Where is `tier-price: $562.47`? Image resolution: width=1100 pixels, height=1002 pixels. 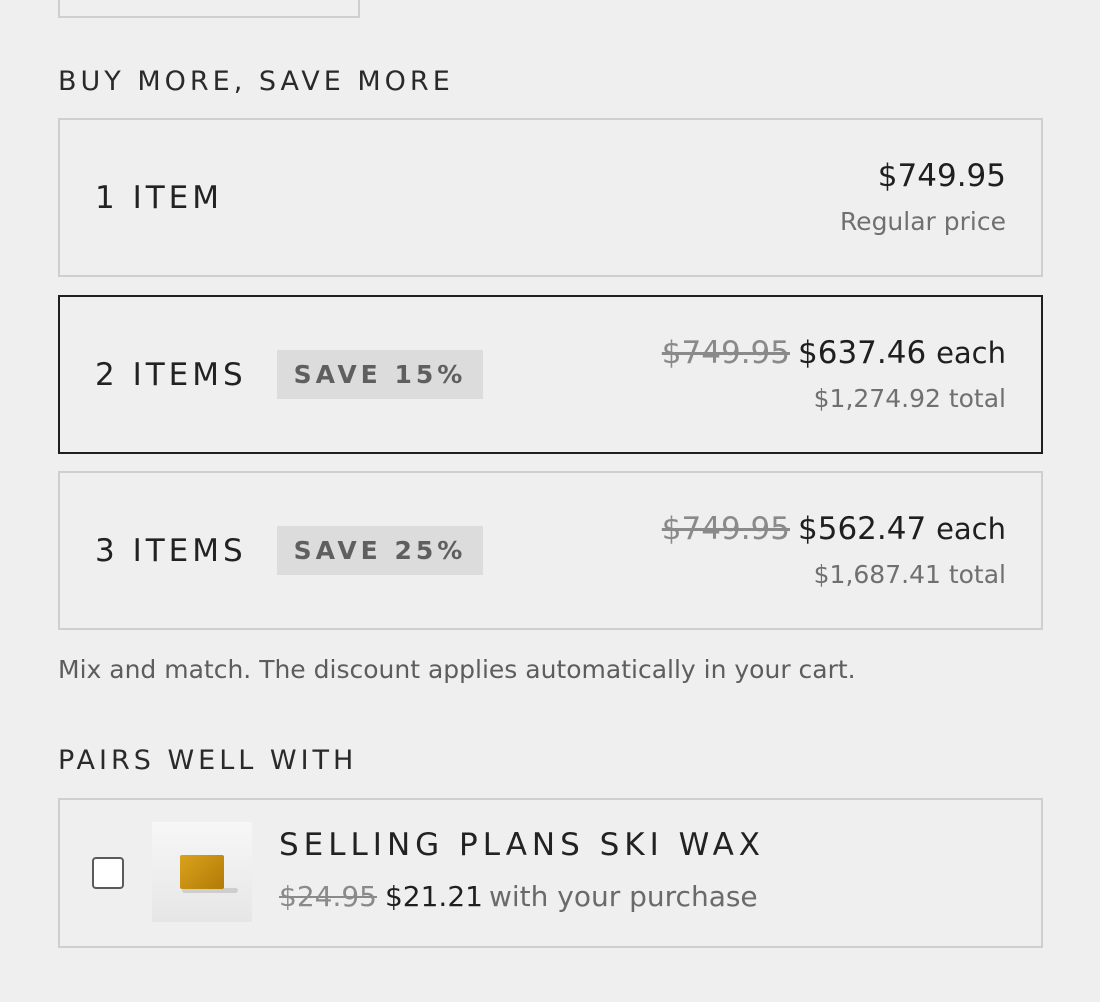 tier-price: $562.47 is located at coordinates (862, 528).